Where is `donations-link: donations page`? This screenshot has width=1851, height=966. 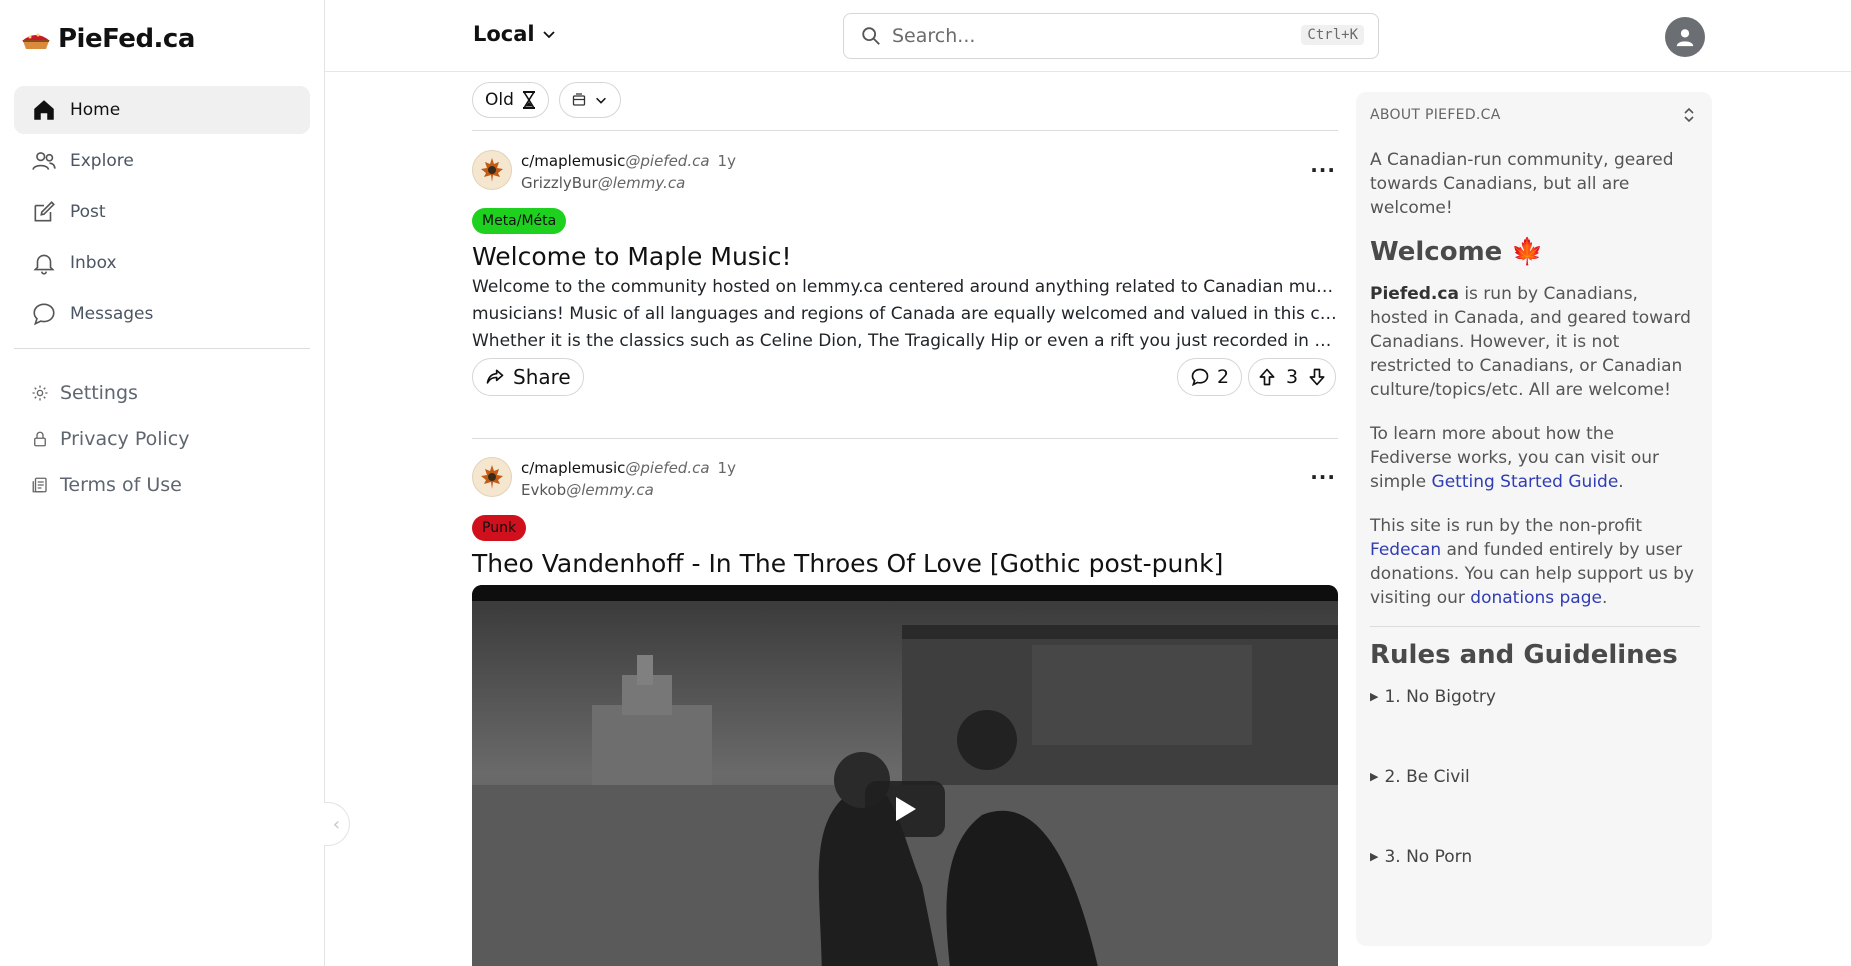
donations-link: donations page is located at coordinates (1536, 598).